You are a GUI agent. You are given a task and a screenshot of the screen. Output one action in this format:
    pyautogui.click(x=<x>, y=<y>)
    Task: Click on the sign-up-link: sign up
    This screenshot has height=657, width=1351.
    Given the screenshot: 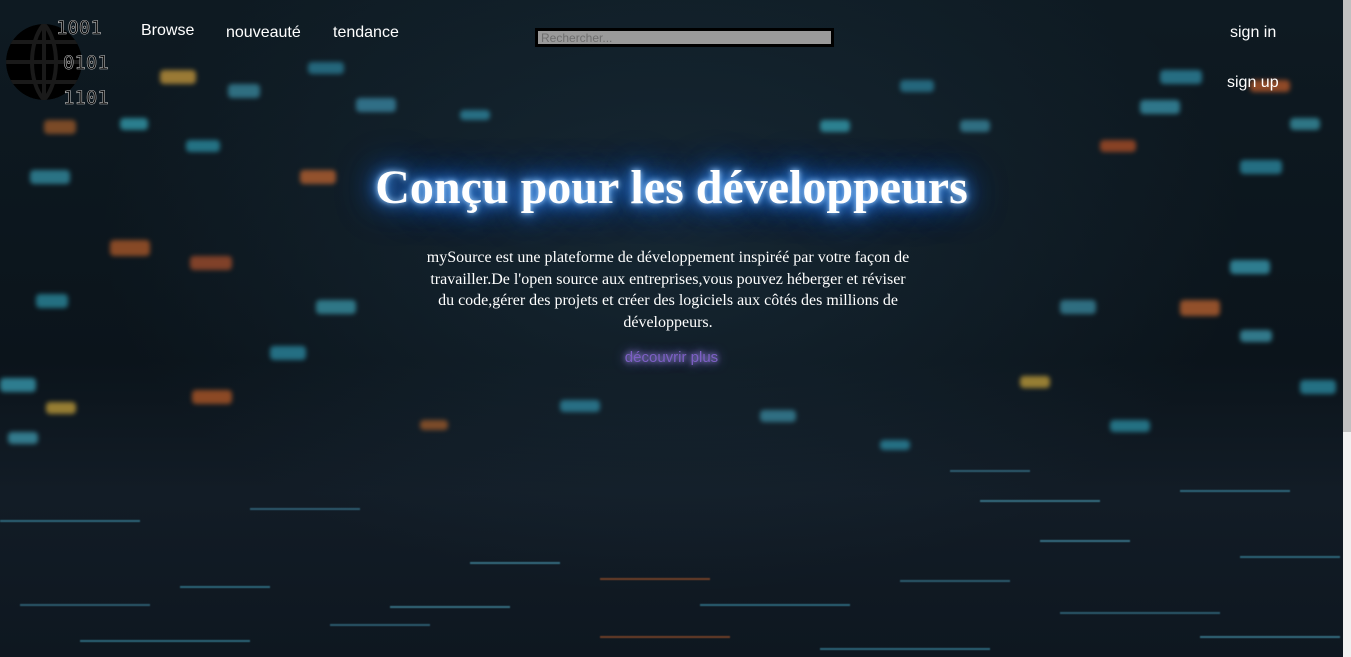 What is the action you would take?
    pyautogui.click(x=1253, y=83)
    